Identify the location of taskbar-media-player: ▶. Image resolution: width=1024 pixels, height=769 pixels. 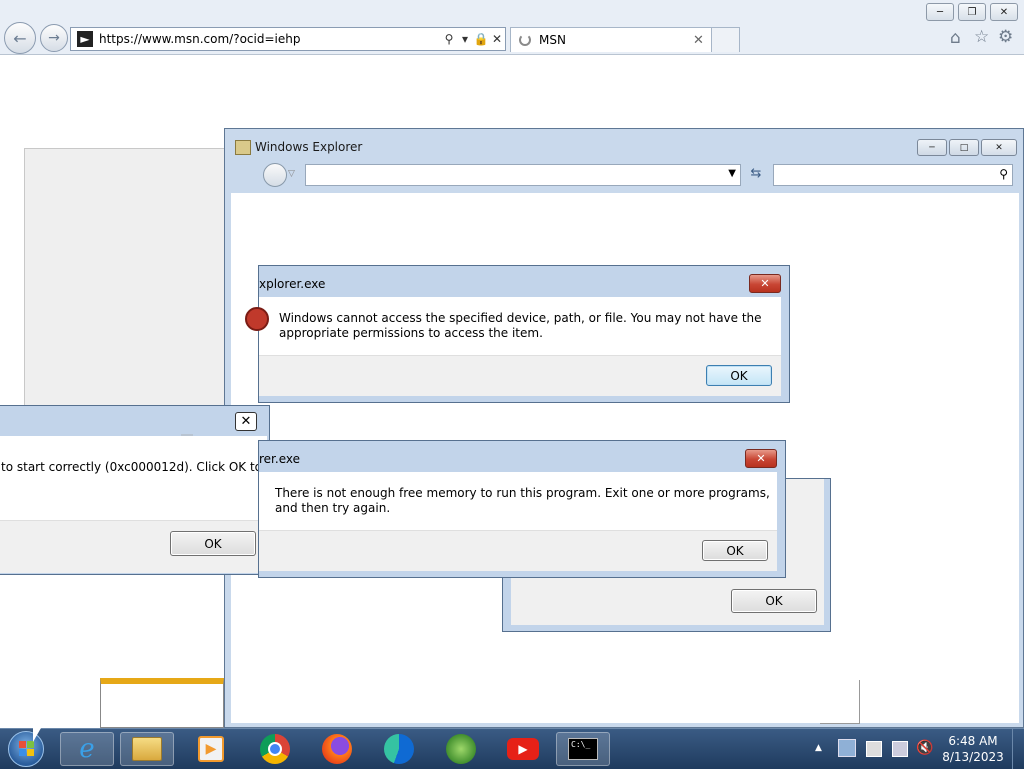
(211, 749).